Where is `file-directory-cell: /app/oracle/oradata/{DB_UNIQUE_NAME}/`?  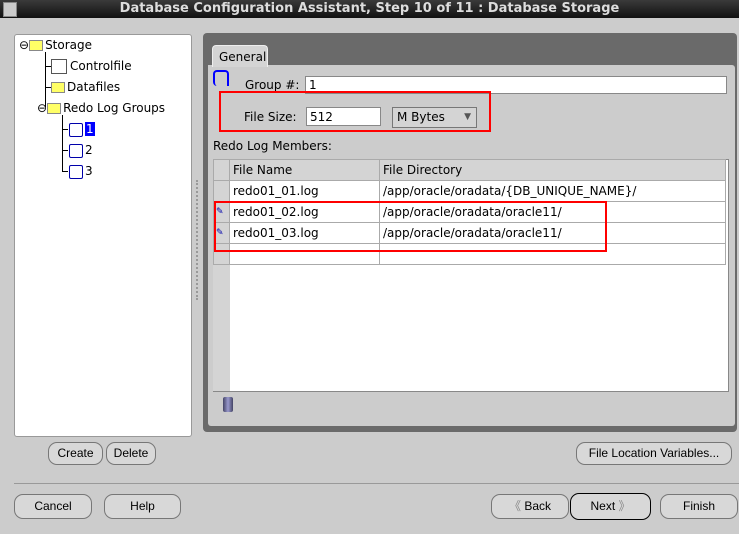
file-directory-cell: /app/oracle/oradata/{DB_UNIQUE_NAME}/ is located at coordinates (552, 191).